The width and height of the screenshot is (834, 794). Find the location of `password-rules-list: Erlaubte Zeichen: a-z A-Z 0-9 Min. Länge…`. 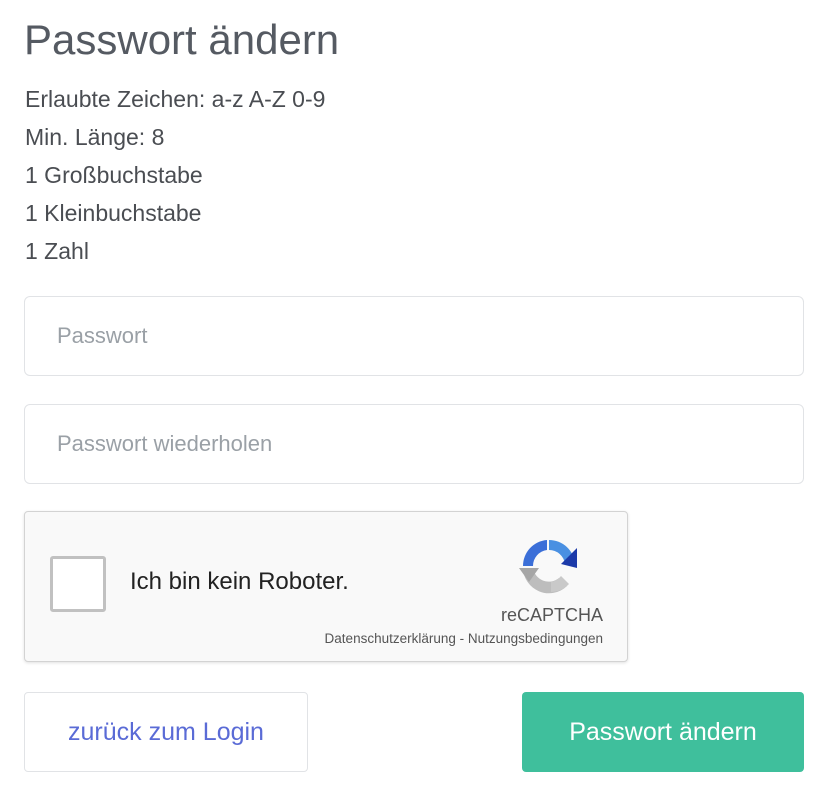

password-rules-list: Erlaubte Zeichen: a-z A-Z 0-9 Min. Länge… is located at coordinates (175, 175).